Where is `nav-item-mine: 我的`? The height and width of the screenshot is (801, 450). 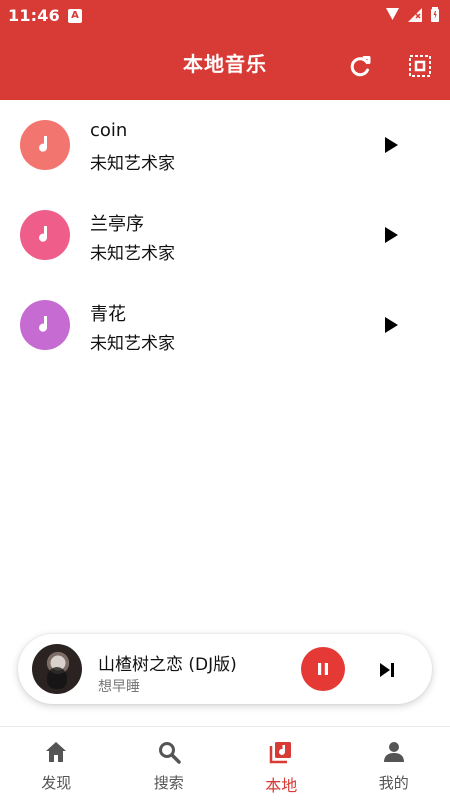
nav-item-mine: 我的 is located at coordinates (394, 764).